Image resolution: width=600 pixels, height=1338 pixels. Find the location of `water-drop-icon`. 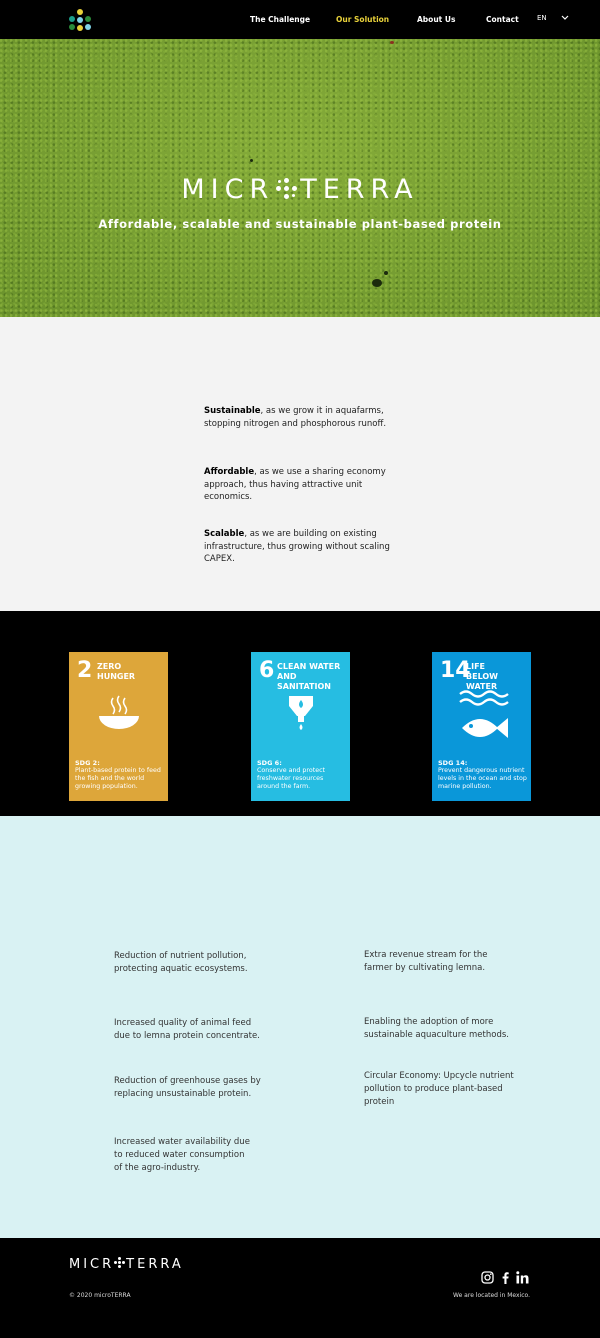

water-drop-icon is located at coordinates (301, 713).